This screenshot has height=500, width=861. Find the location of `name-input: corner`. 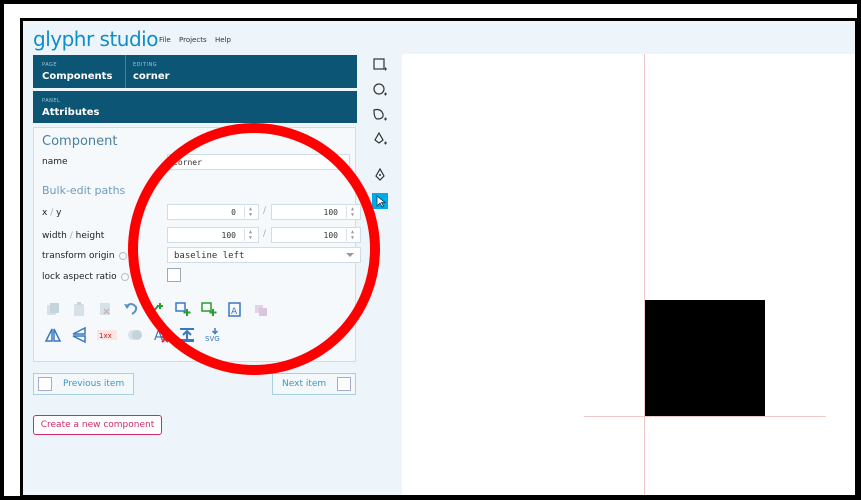

name-input: corner is located at coordinates (258, 162).